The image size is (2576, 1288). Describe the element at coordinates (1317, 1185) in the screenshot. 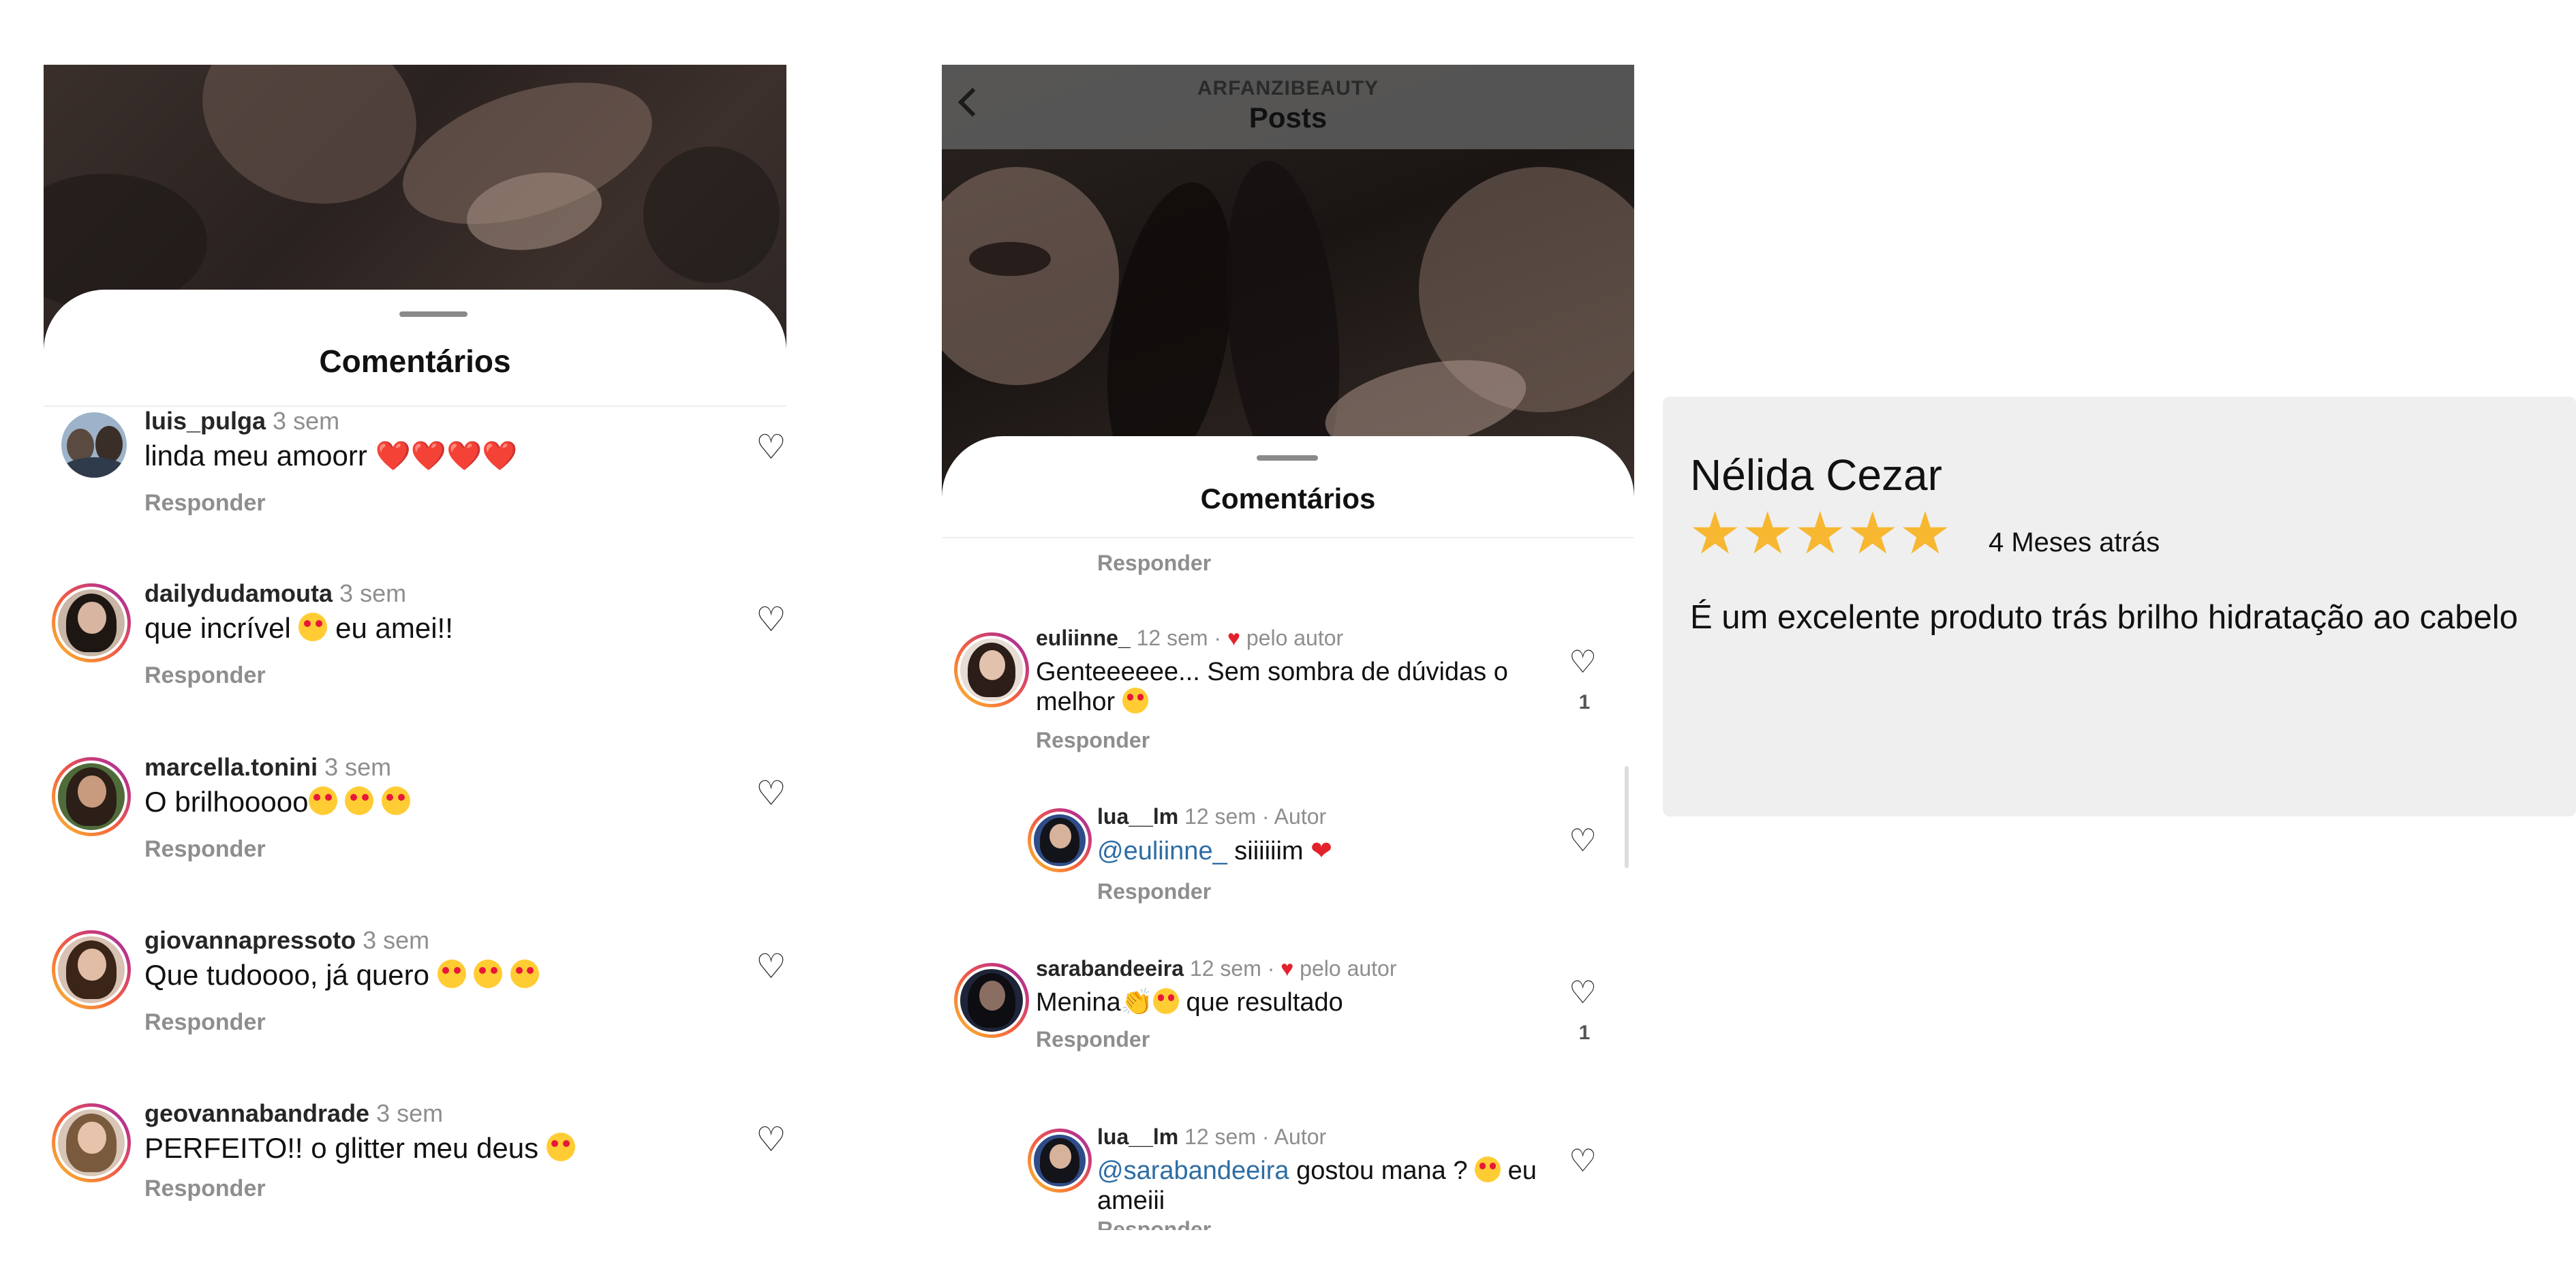

I see `comment-text: @sarabandeeira gostou mana ? eu ameiii` at that location.